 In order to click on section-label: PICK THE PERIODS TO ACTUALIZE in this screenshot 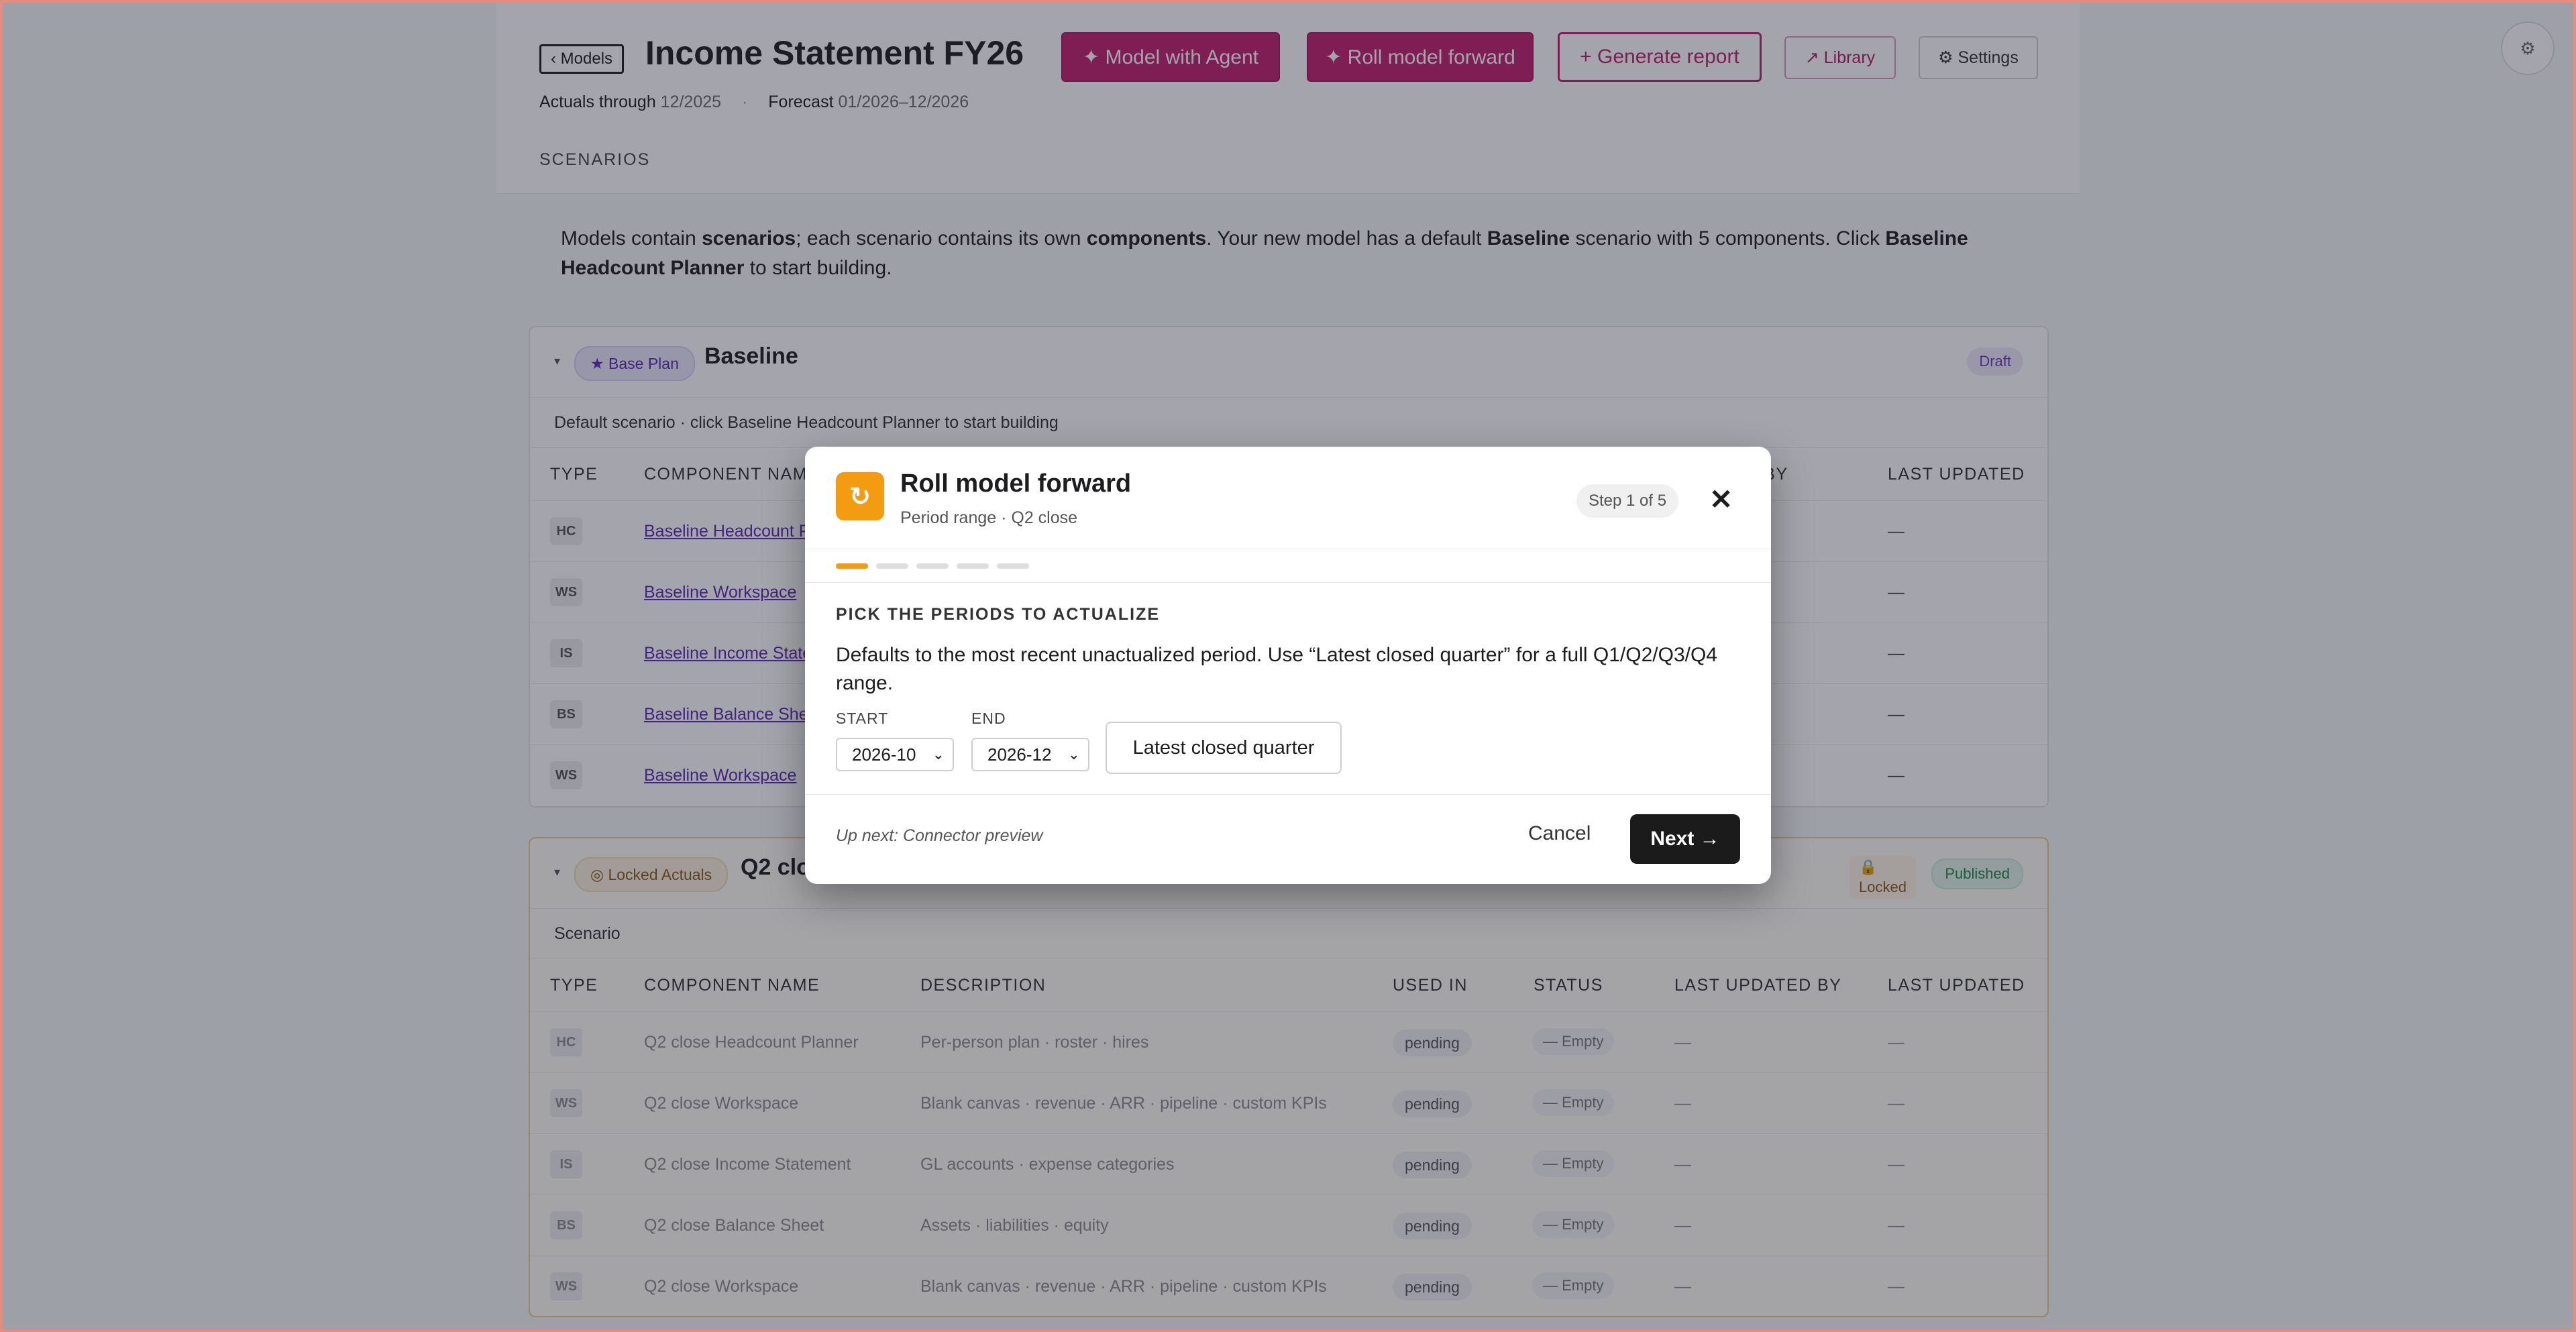, I will do `click(998, 614)`.